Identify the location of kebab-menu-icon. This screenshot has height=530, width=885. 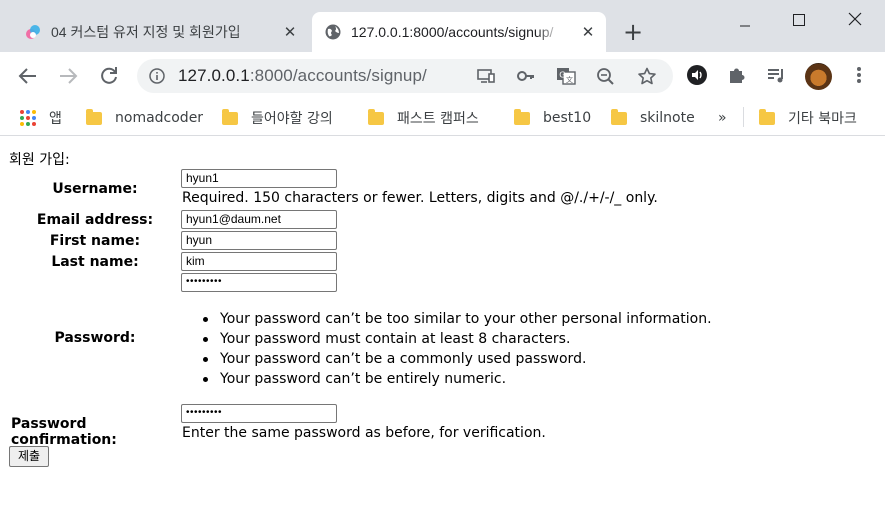
(859, 75).